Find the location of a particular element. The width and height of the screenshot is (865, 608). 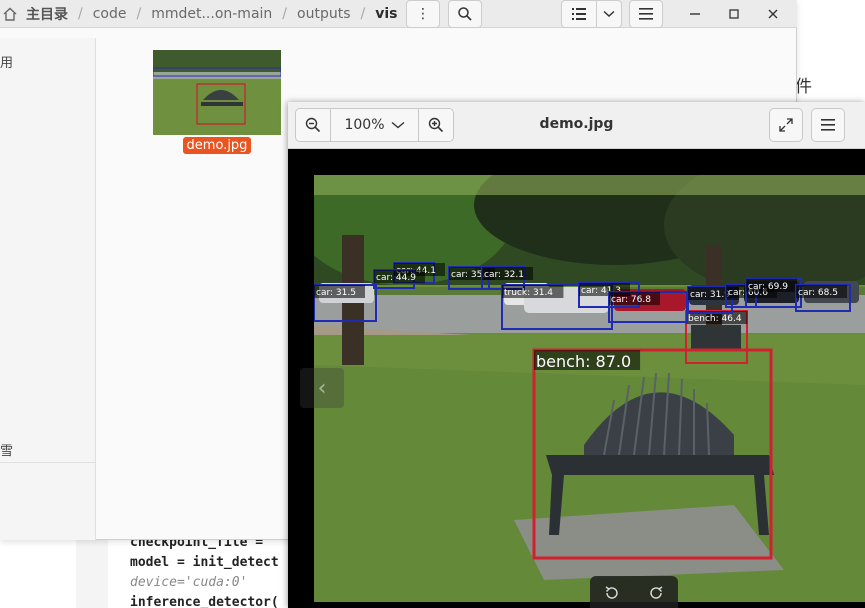

minimize-icon is located at coordinates (695, 14).